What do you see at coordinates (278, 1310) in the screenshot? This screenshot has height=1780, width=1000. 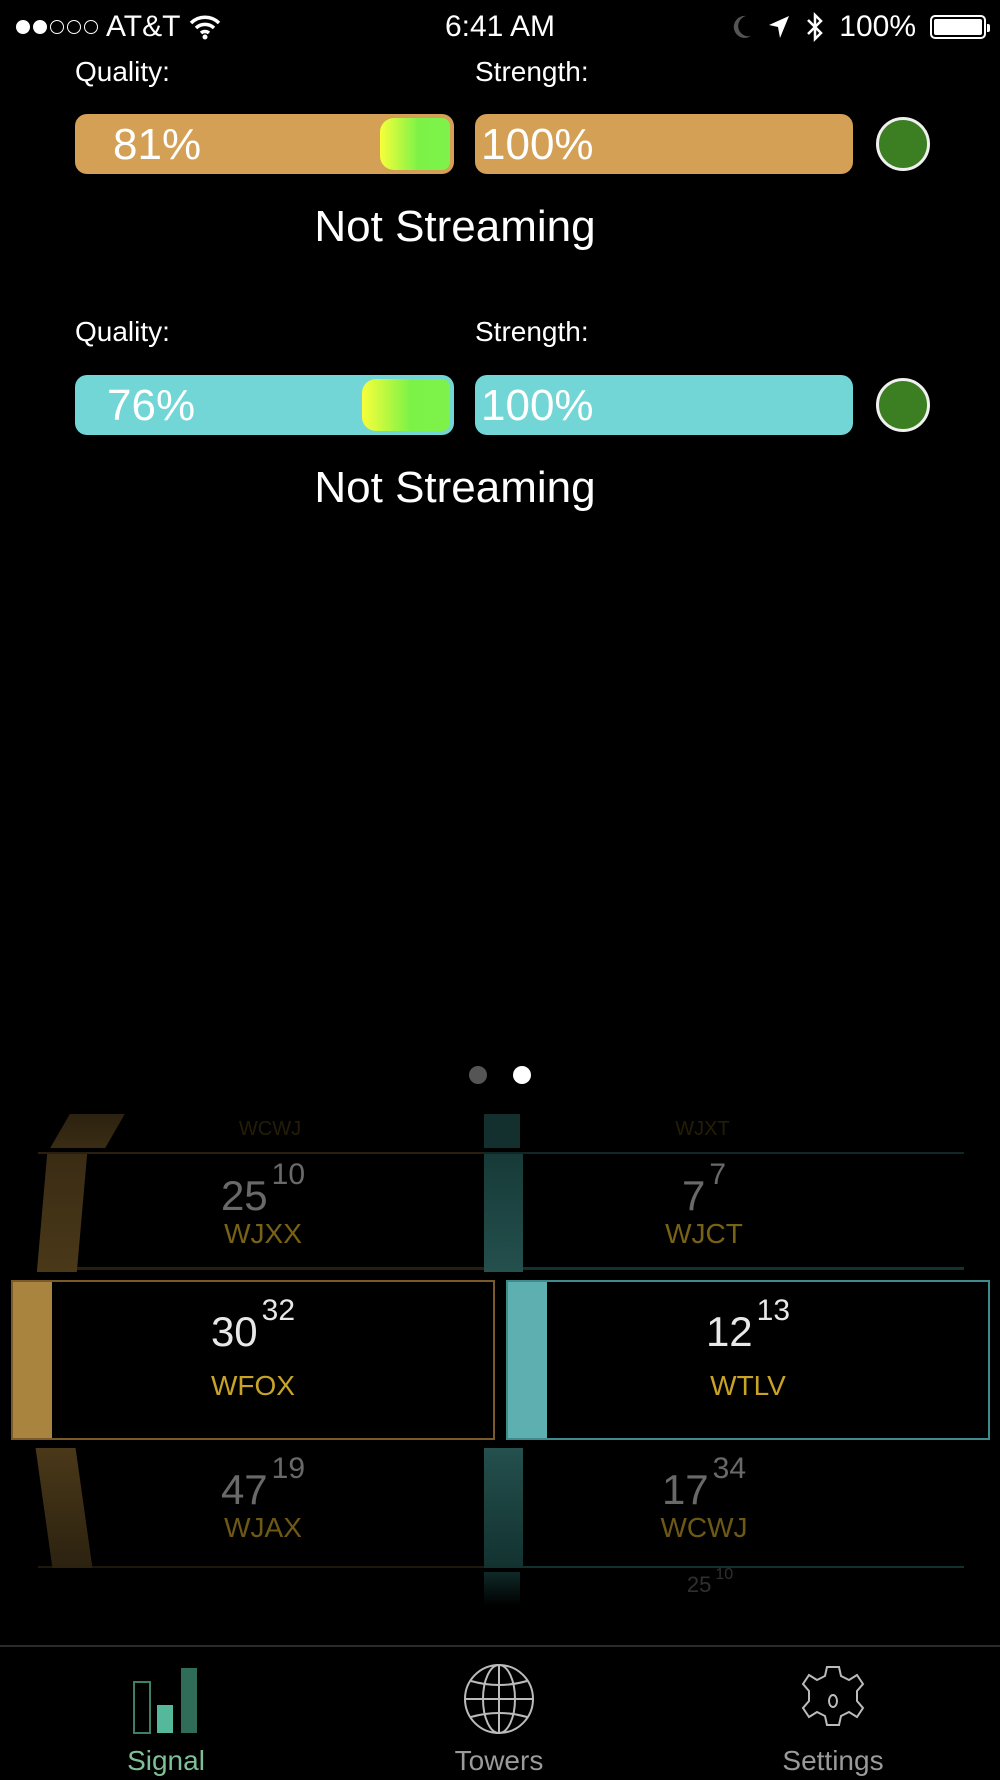 I see `subchannel-number: 32` at bounding box center [278, 1310].